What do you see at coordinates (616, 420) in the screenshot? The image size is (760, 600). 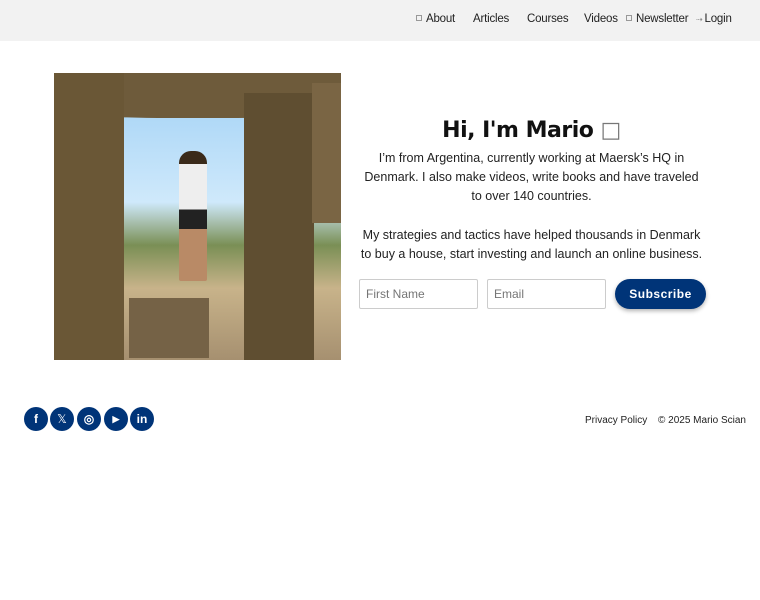 I see `privacy-policy-link: Privacy Policy` at bounding box center [616, 420].